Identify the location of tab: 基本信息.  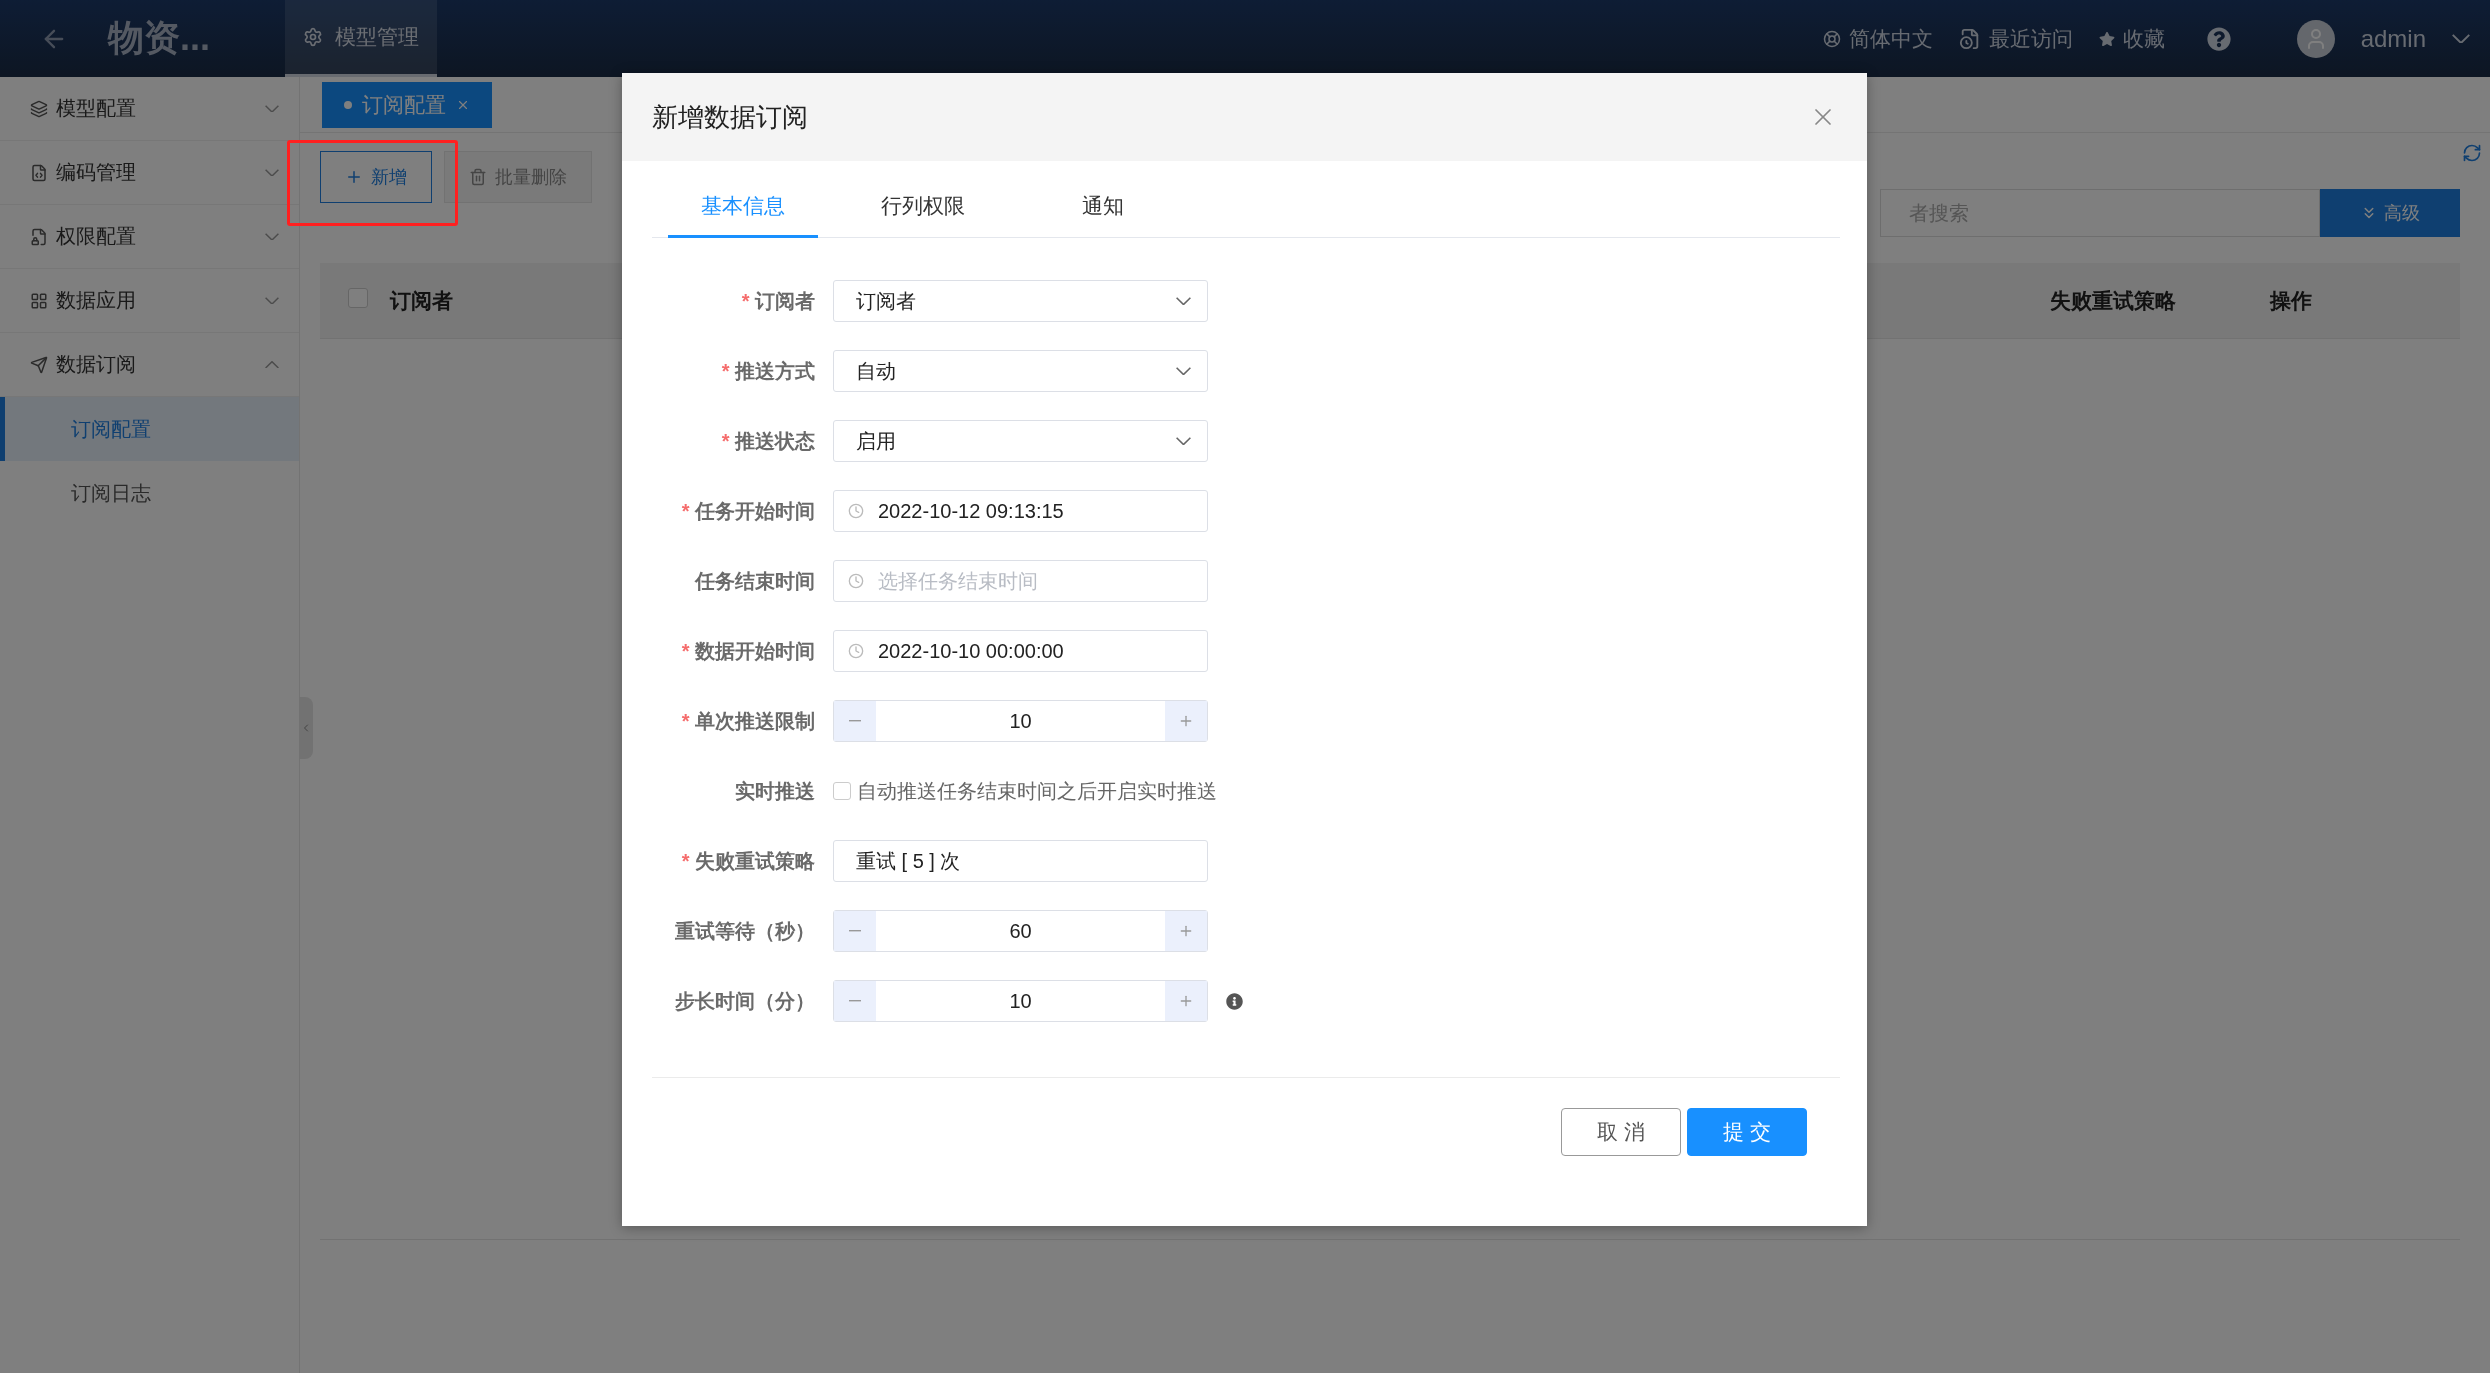
(743, 207).